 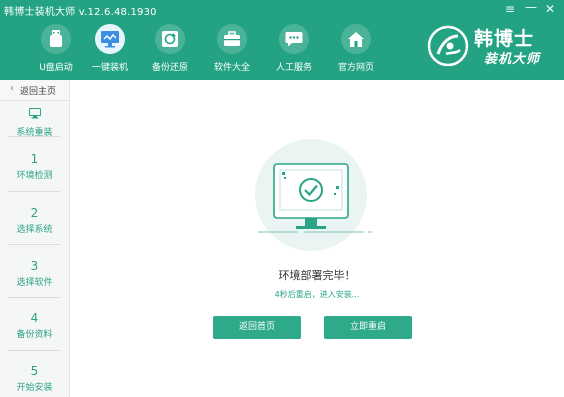 I want to click on briefcase-icon, so click(x=232, y=39).